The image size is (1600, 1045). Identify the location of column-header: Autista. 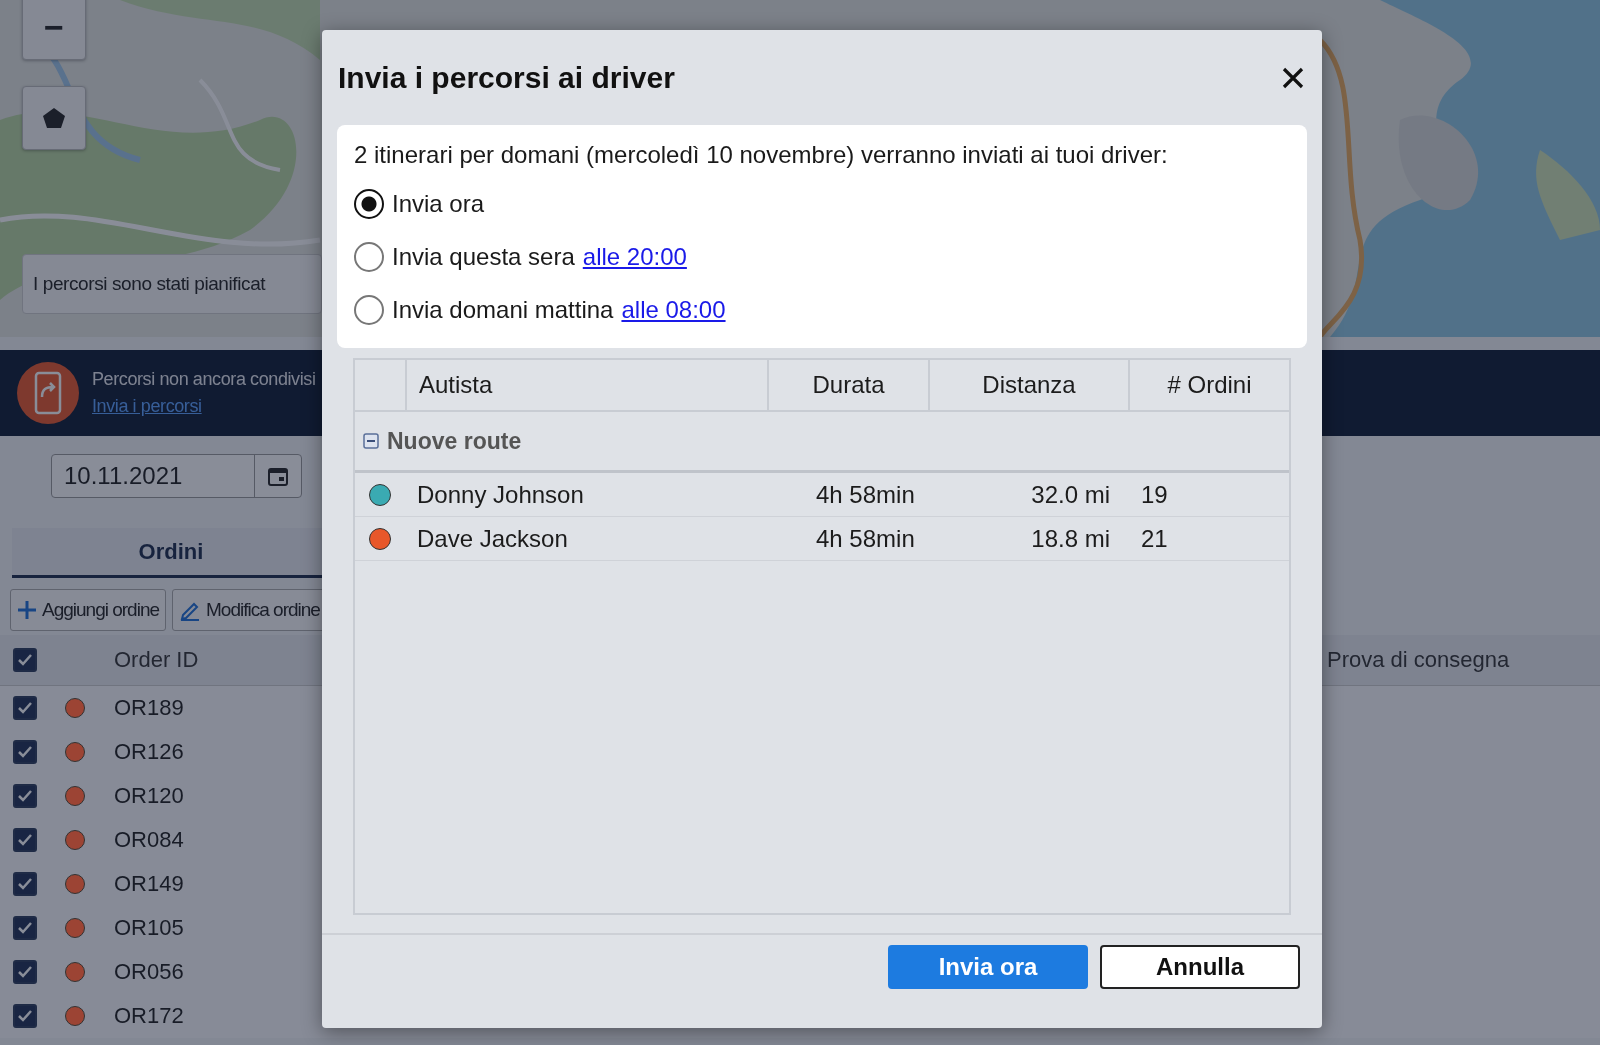
(586, 385).